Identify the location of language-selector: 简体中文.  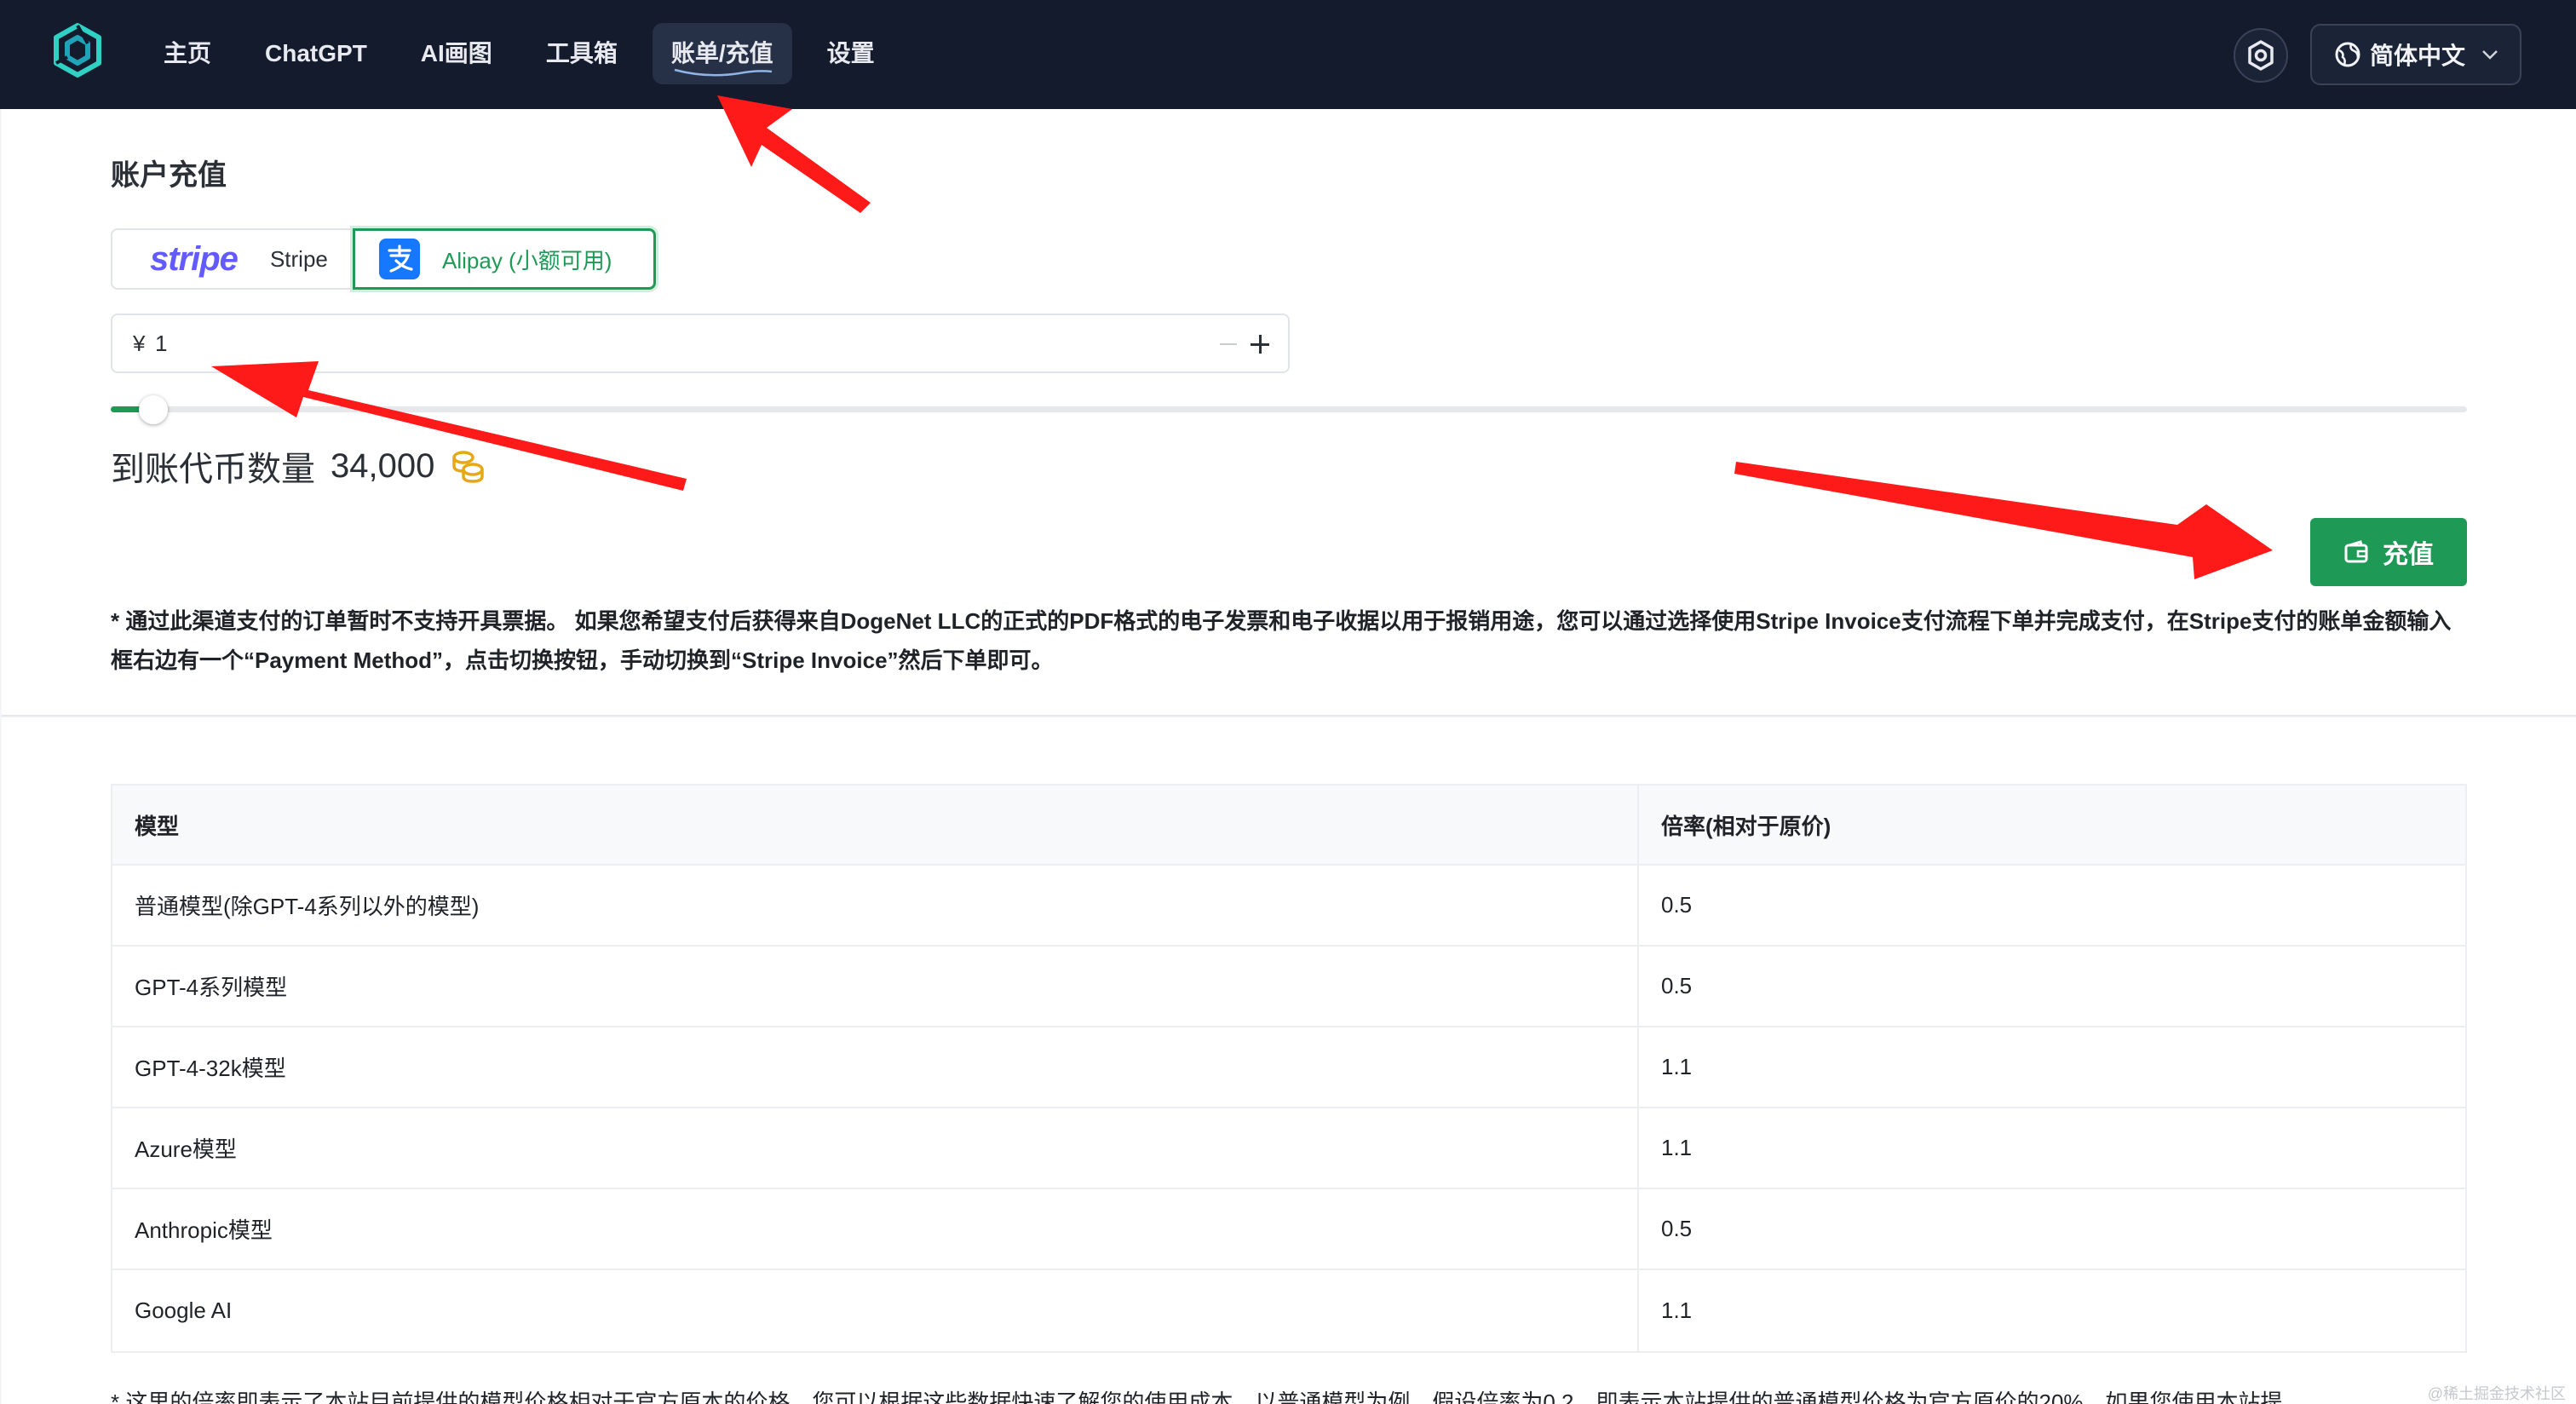
(2416, 54).